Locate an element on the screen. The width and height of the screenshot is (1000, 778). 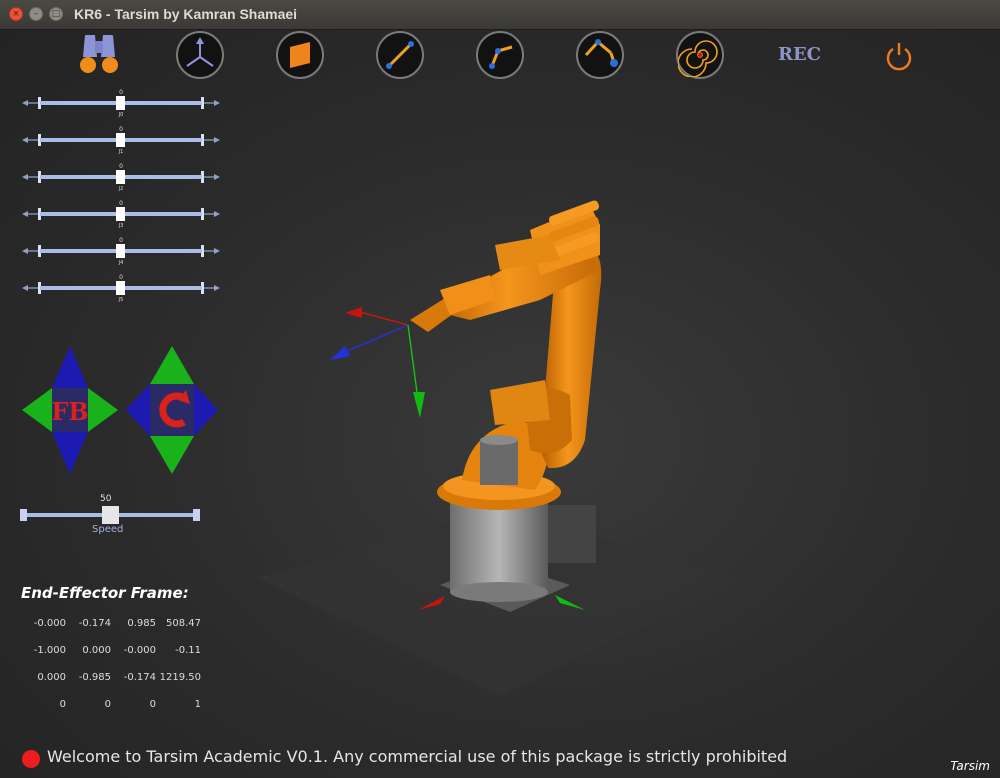
joint-label: J4 is located at coordinates (121, 263).